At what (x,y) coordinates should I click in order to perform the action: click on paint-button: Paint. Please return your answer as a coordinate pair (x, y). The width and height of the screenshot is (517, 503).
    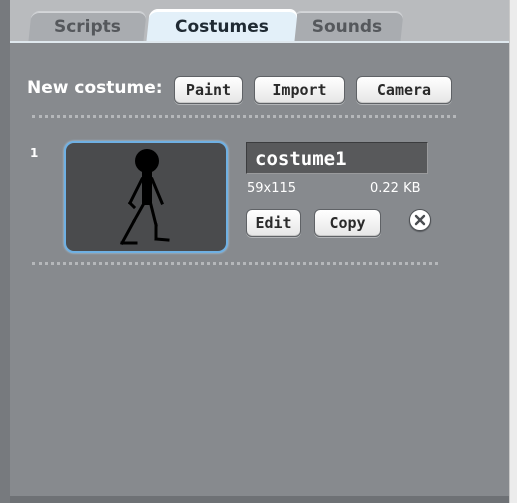
    Looking at the image, I should click on (208, 90).